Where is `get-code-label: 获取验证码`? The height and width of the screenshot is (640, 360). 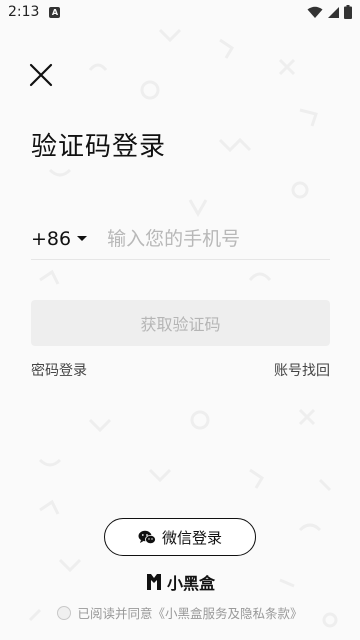
get-code-label: 获取验证码 is located at coordinates (180, 324).